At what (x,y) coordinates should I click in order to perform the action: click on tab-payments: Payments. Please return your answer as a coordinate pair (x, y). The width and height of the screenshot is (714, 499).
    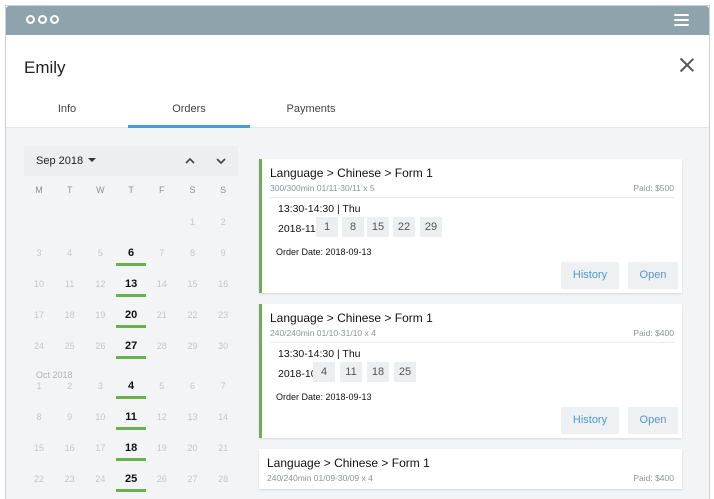
    Looking at the image, I should click on (311, 112).